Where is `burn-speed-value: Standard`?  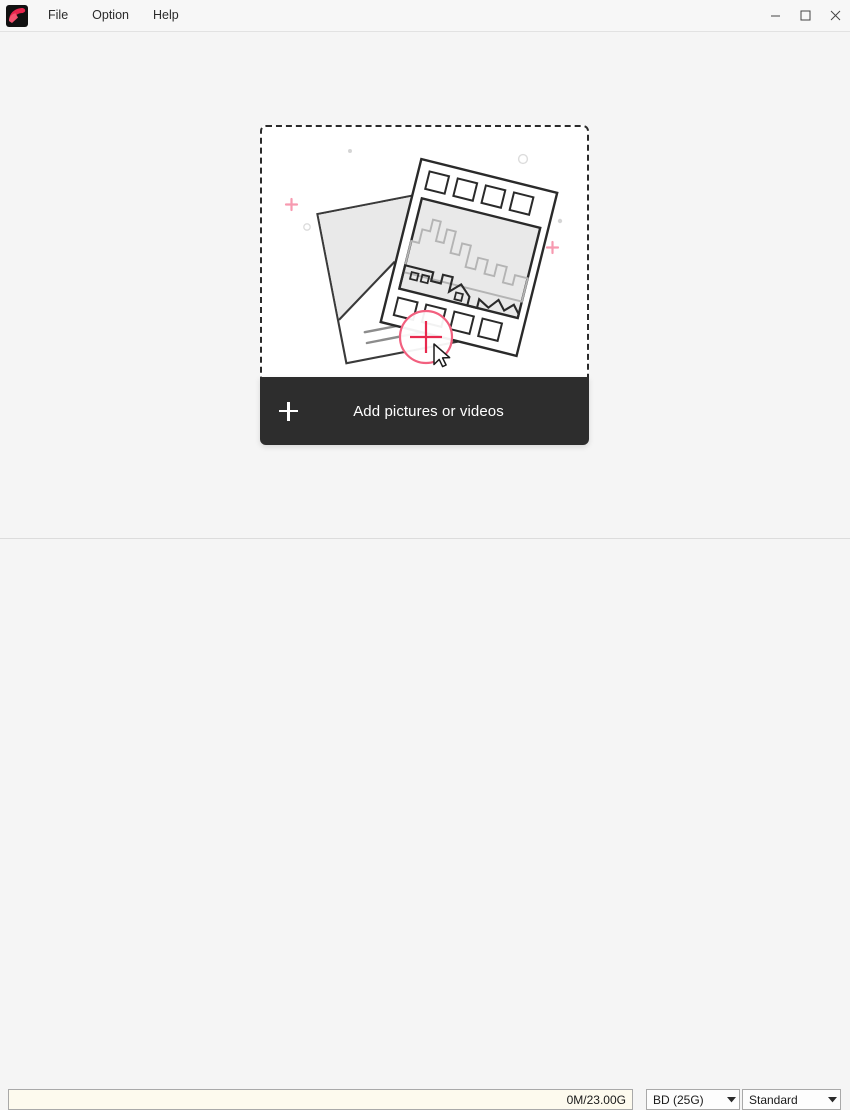
burn-speed-value: Standard is located at coordinates (773, 1099).